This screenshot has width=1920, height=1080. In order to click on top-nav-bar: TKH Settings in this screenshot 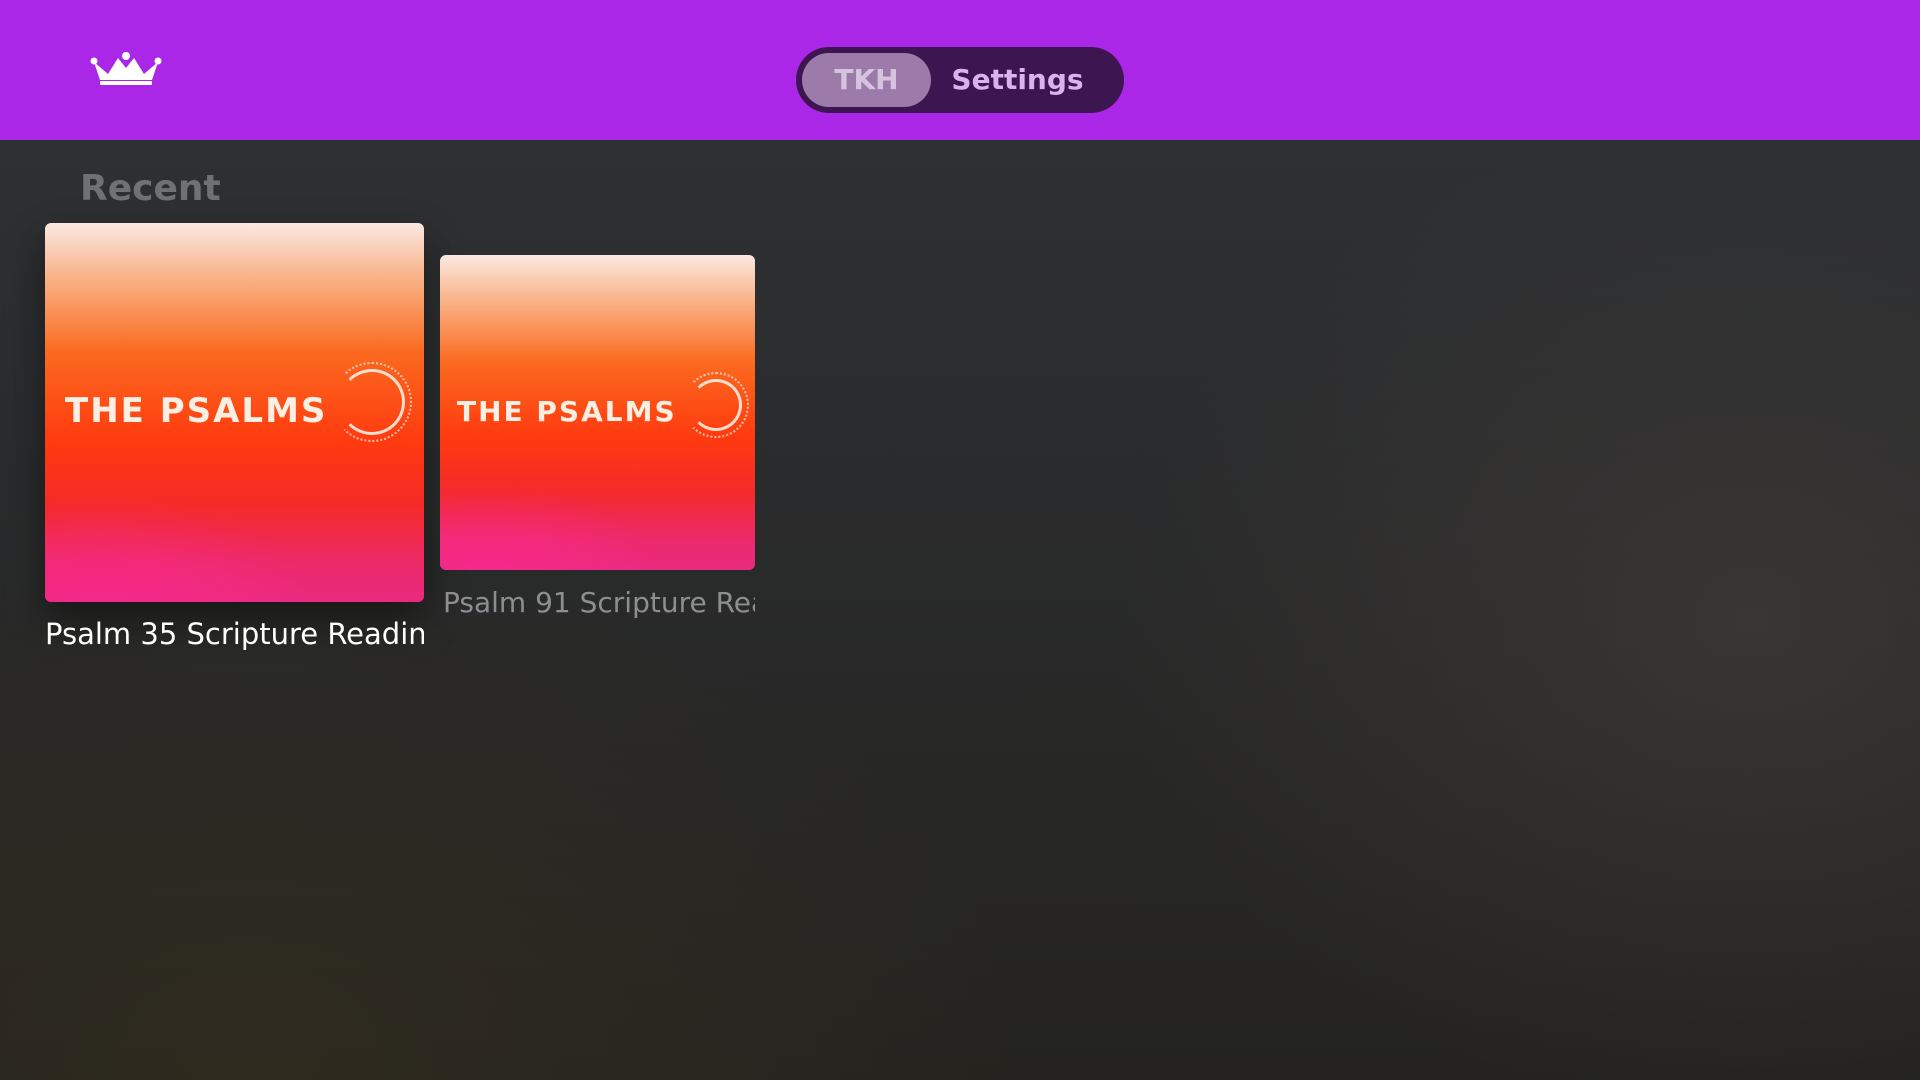, I will do `click(960, 70)`.